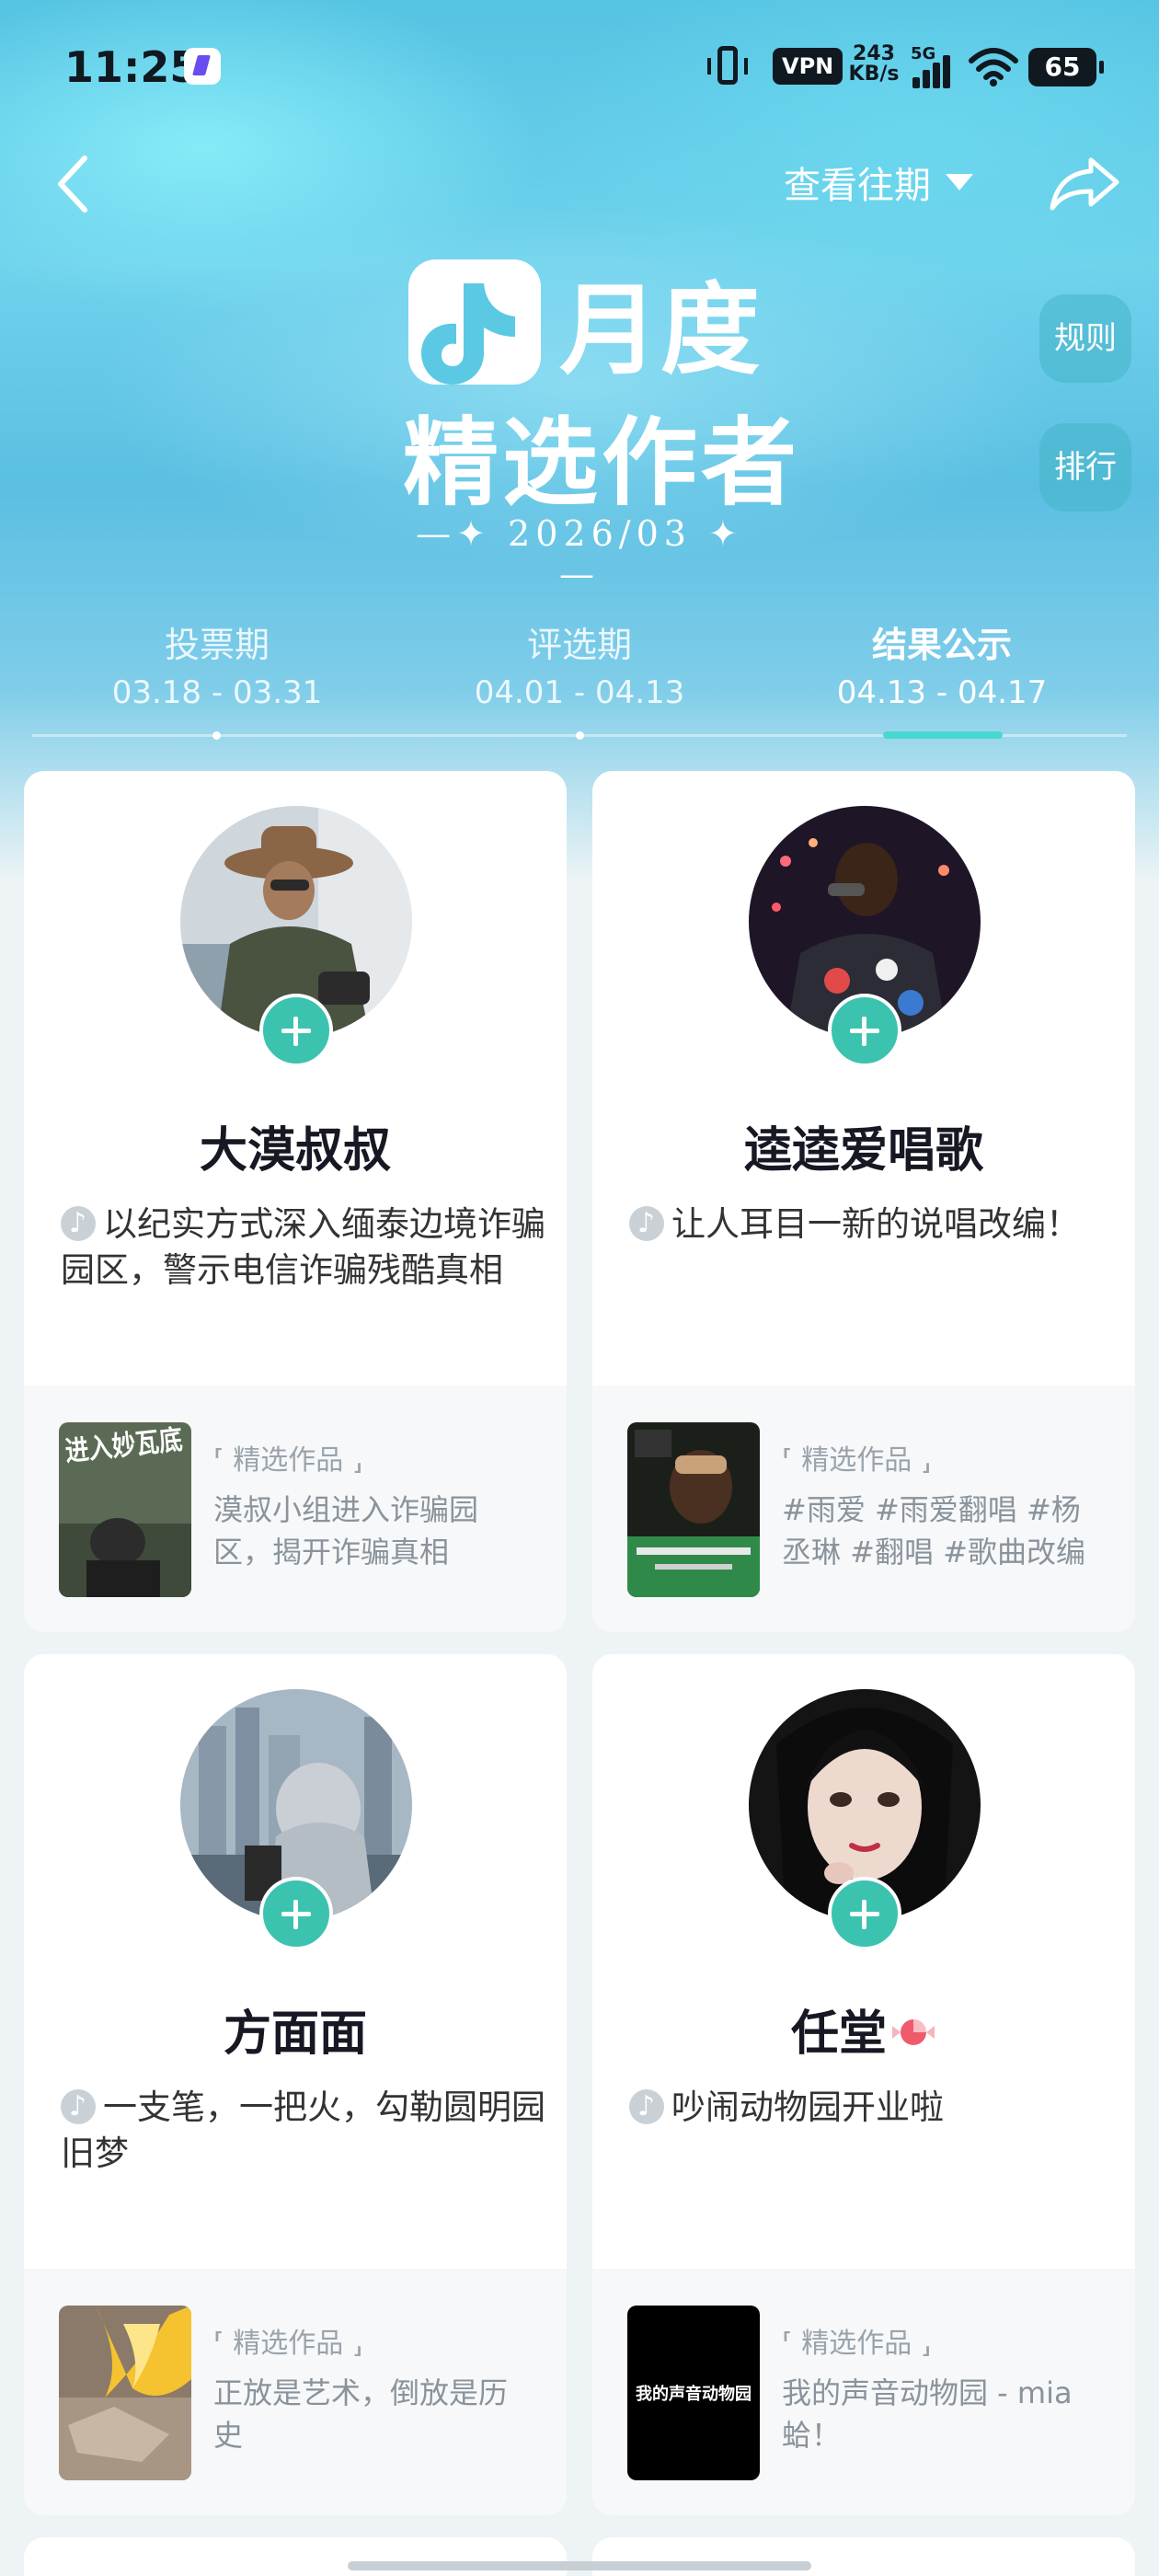 This screenshot has width=1159, height=2576. What do you see at coordinates (217, 645) in the screenshot?
I see `phase-name: 投票期` at bounding box center [217, 645].